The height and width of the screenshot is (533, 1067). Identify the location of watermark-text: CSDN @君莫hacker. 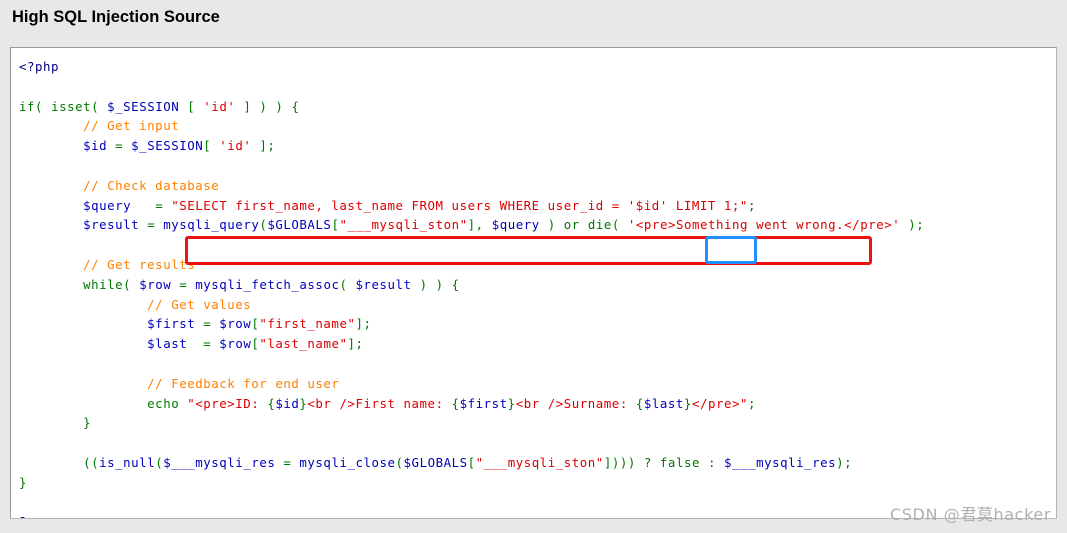
(970, 514).